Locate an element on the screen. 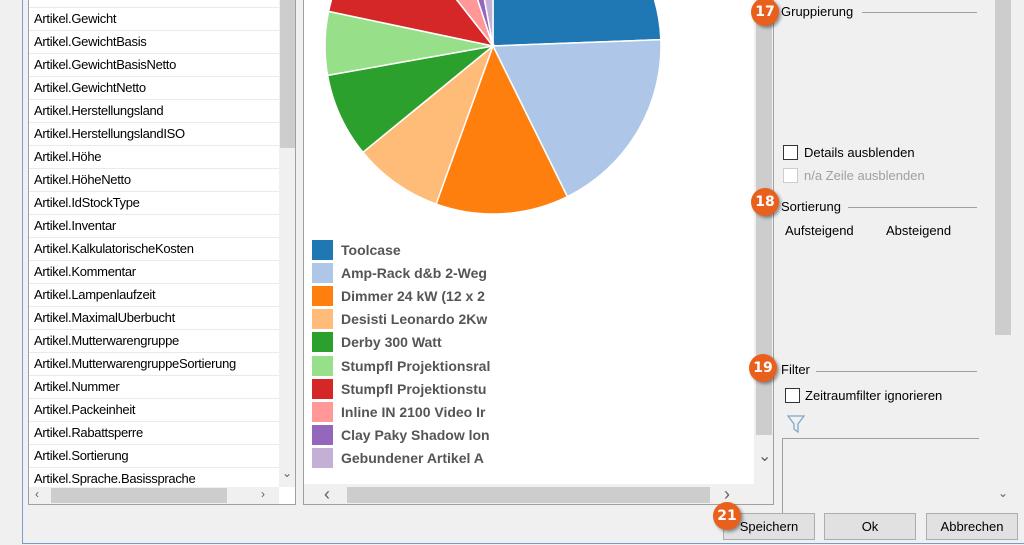  list-item: Artikel.Rabattsperre is located at coordinates (154, 433).